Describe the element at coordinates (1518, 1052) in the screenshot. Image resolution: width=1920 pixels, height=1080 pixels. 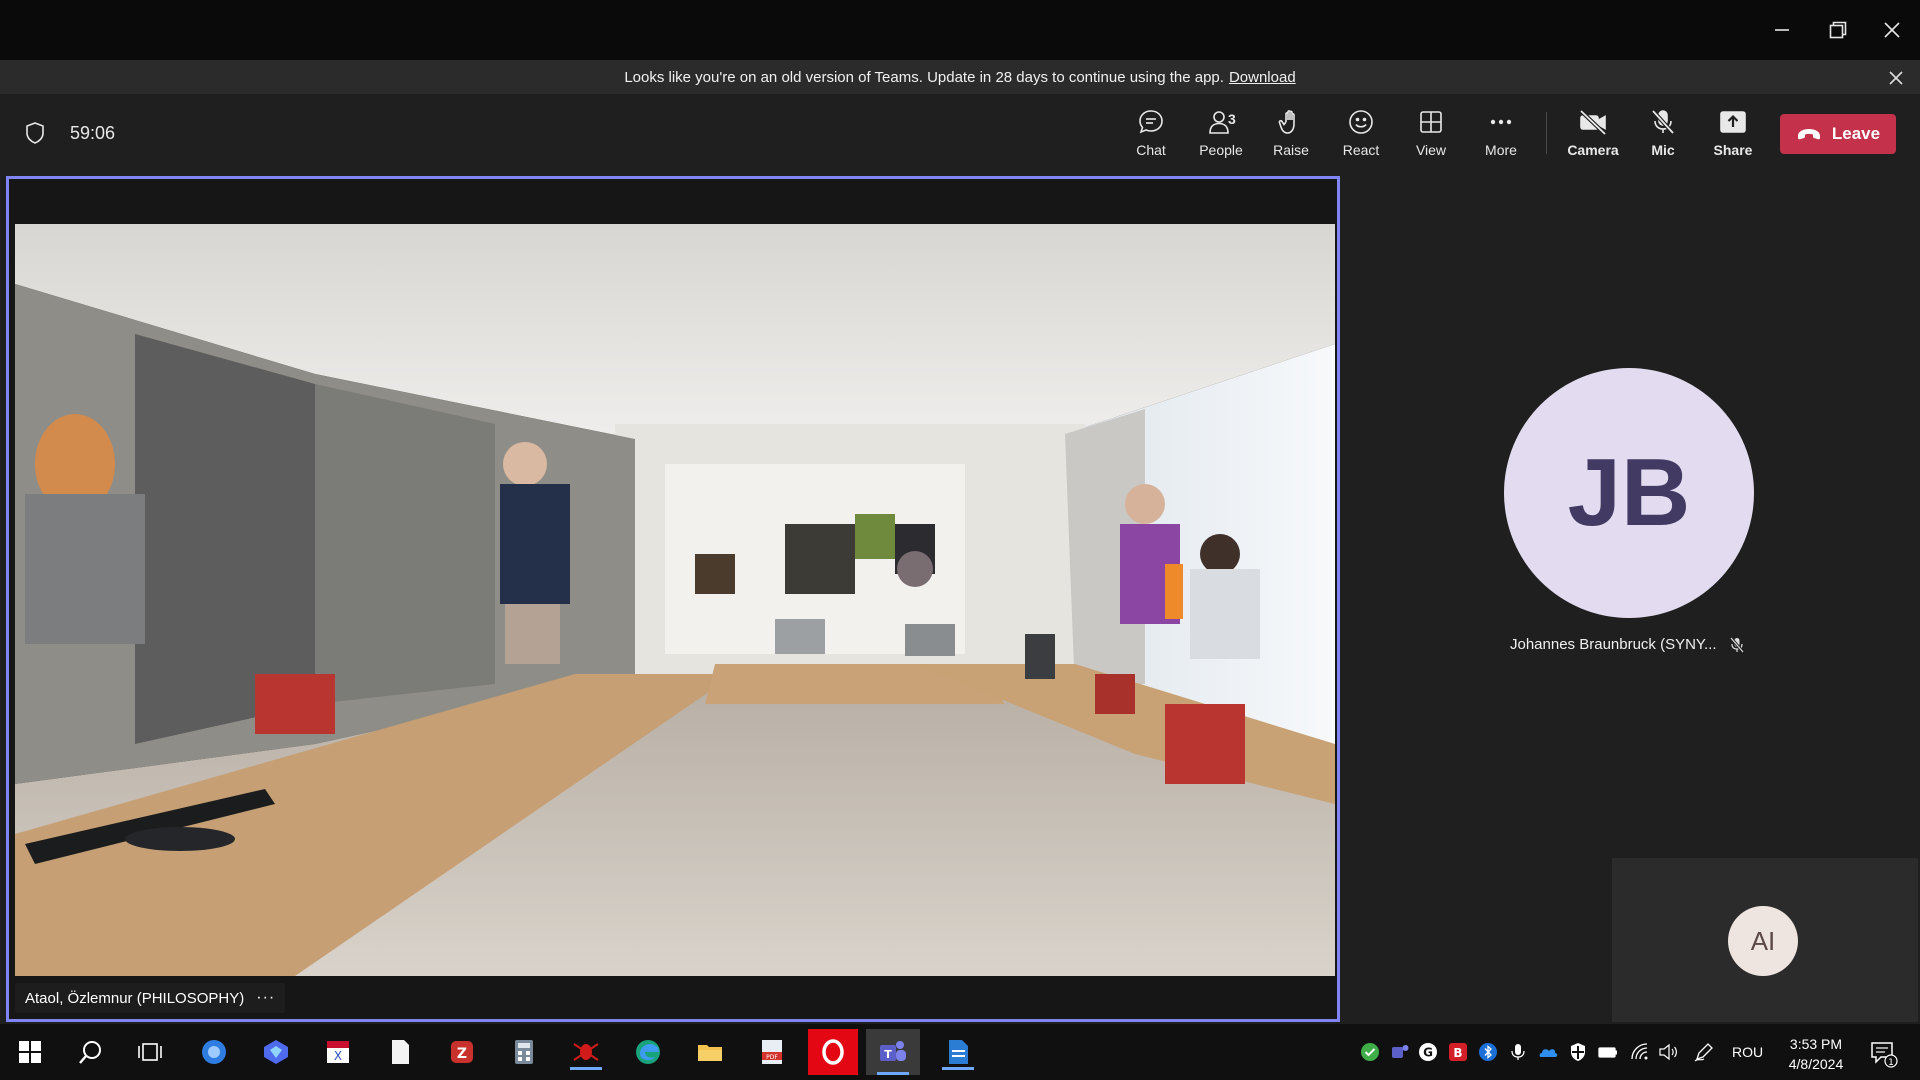
I see `microphone-icon` at that location.